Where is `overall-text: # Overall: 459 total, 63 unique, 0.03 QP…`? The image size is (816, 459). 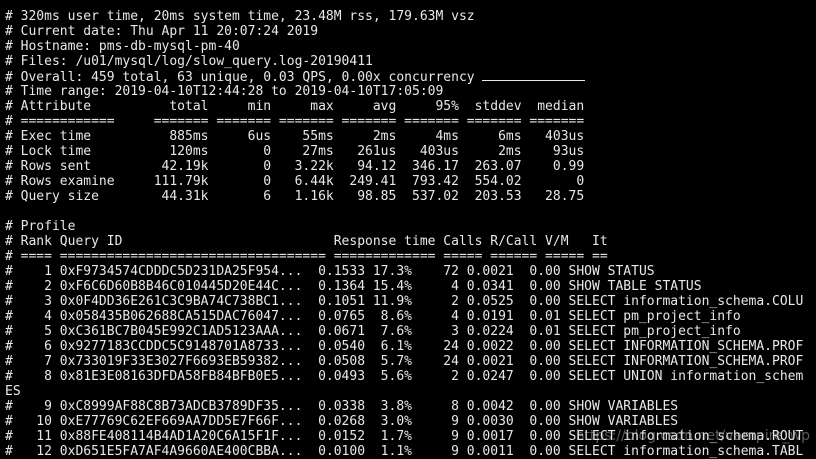 overall-text: # Overall: 459 total, 63 unique, 0.03 QP… is located at coordinates (244, 77).